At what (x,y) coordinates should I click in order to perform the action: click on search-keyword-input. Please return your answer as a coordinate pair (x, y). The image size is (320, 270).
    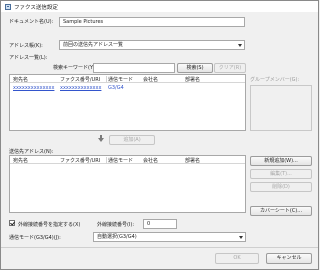
    Looking at the image, I should click on (134, 68).